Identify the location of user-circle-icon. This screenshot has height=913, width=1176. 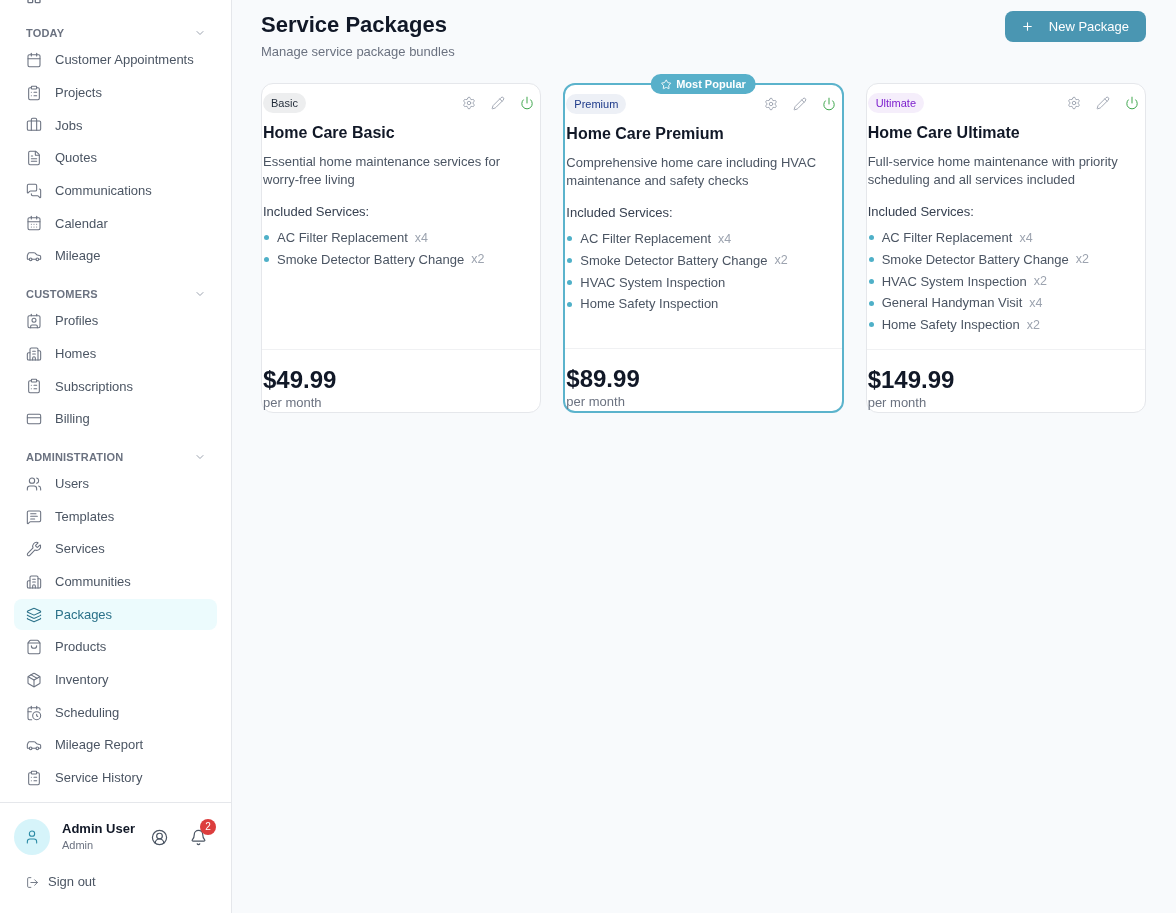
(159, 837).